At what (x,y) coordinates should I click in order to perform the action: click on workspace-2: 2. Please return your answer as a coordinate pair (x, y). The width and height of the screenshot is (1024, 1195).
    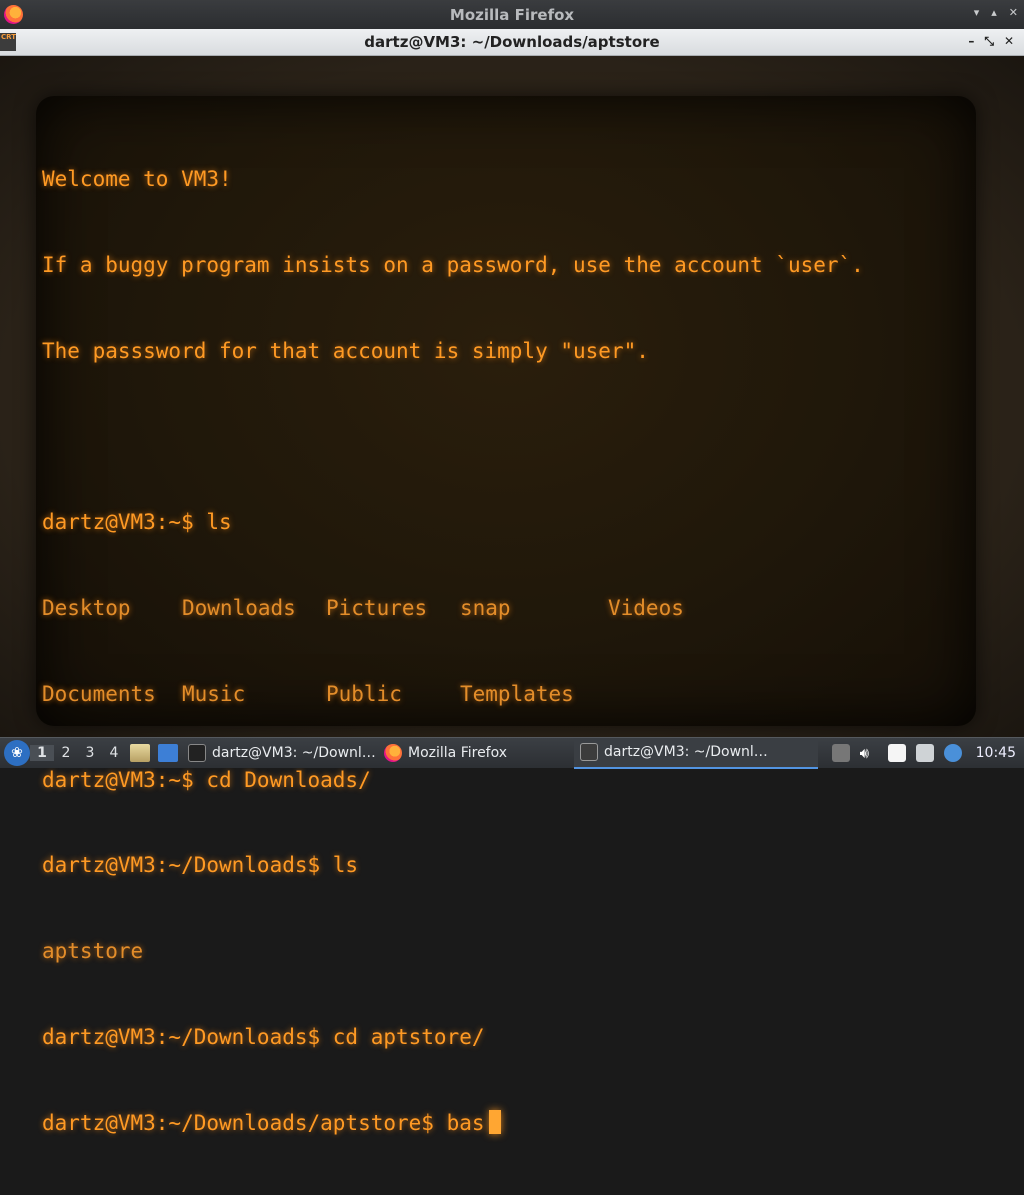
    Looking at the image, I should click on (66, 753).